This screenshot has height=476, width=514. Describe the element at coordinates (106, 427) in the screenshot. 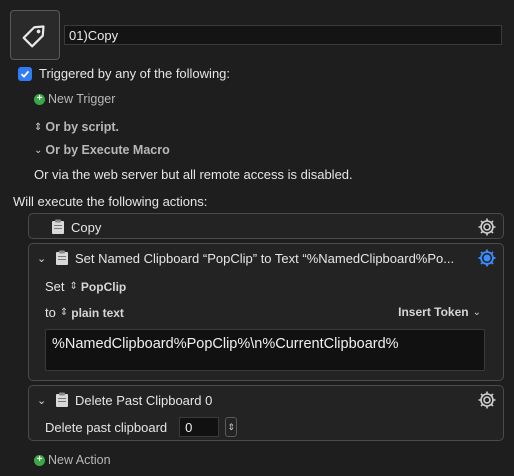

I see `delete-past-label: Delete past clipboard` at that location.